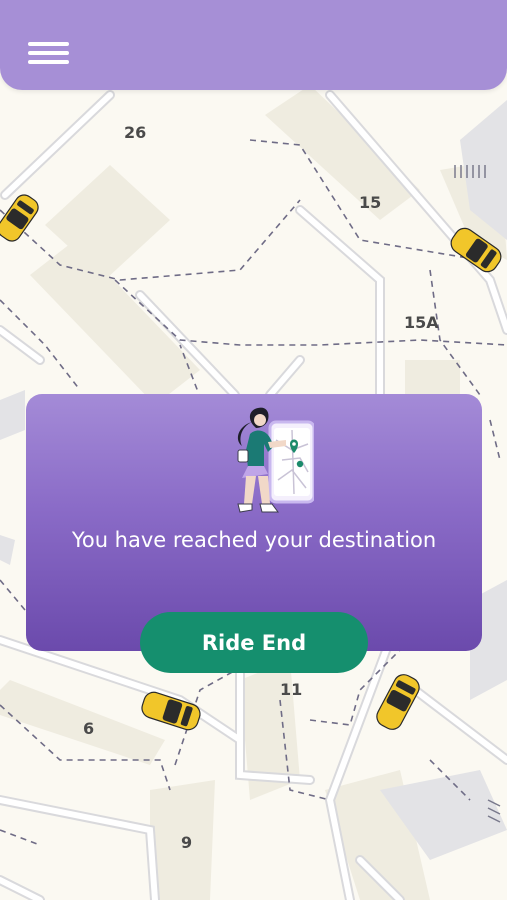 This screenshot has height=900, width=507. Describe the element at coordinates (186, 842) in the screenshot. I see `block-label-9: 9` at that location.